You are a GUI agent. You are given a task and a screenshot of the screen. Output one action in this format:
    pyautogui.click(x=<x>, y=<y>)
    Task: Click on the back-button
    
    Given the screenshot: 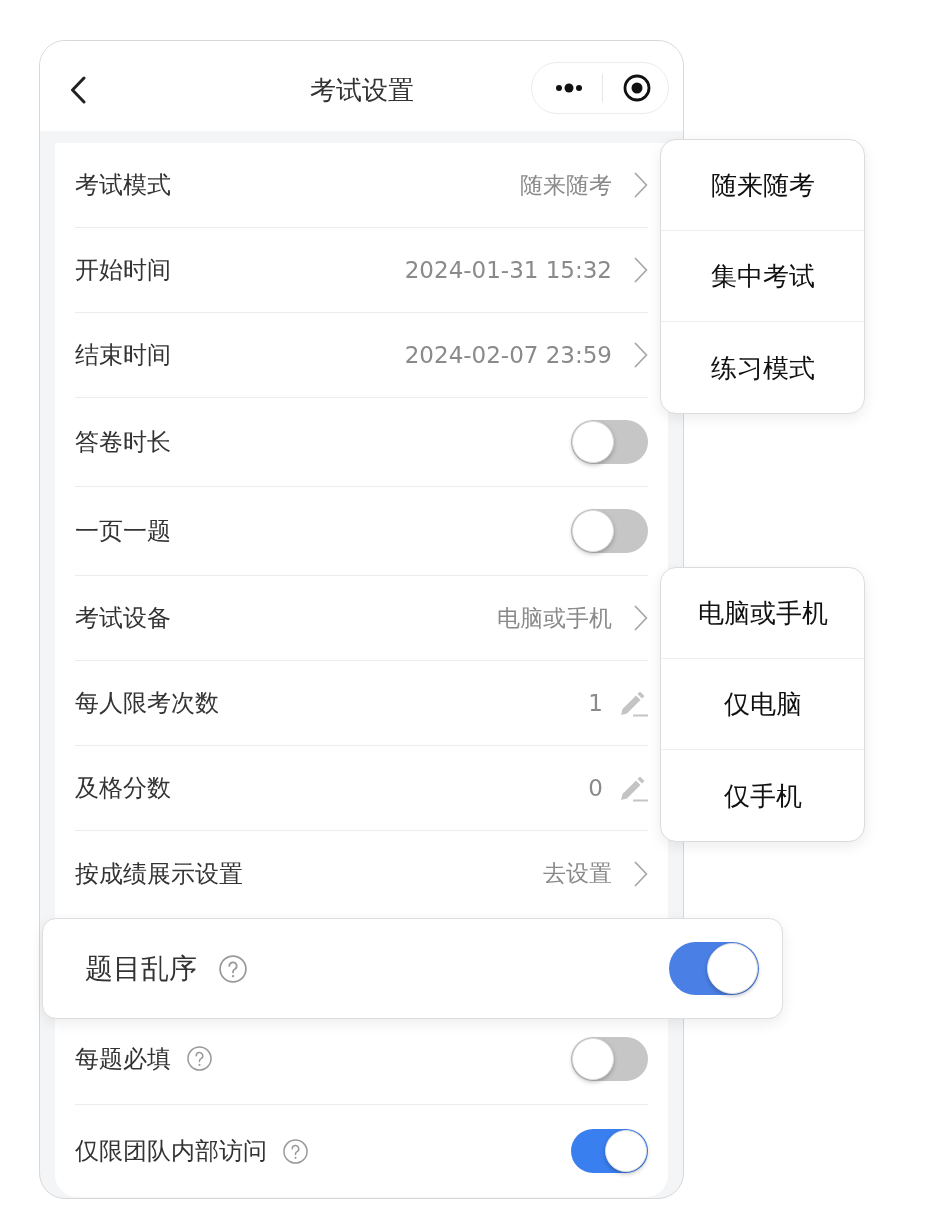 What is the action you would take?
    pyautogui.click(x=78, y=90)
    